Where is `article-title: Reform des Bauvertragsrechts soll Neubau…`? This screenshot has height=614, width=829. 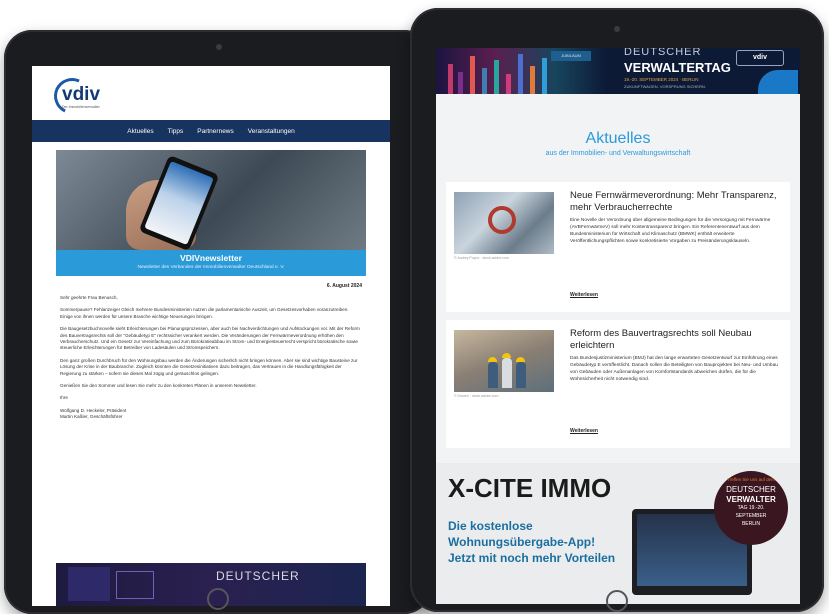
article-title: Reform des Bauvertragsrechts soll Neubau… is located at coordinates (675, 340).